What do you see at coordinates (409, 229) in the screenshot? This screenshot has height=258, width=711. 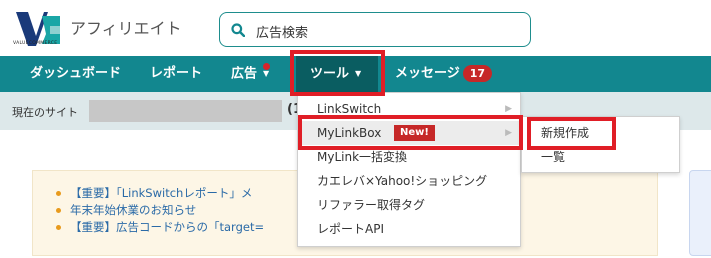 I see `menu-item-report-api: レポートAPI` at bounding box center [409, 229].